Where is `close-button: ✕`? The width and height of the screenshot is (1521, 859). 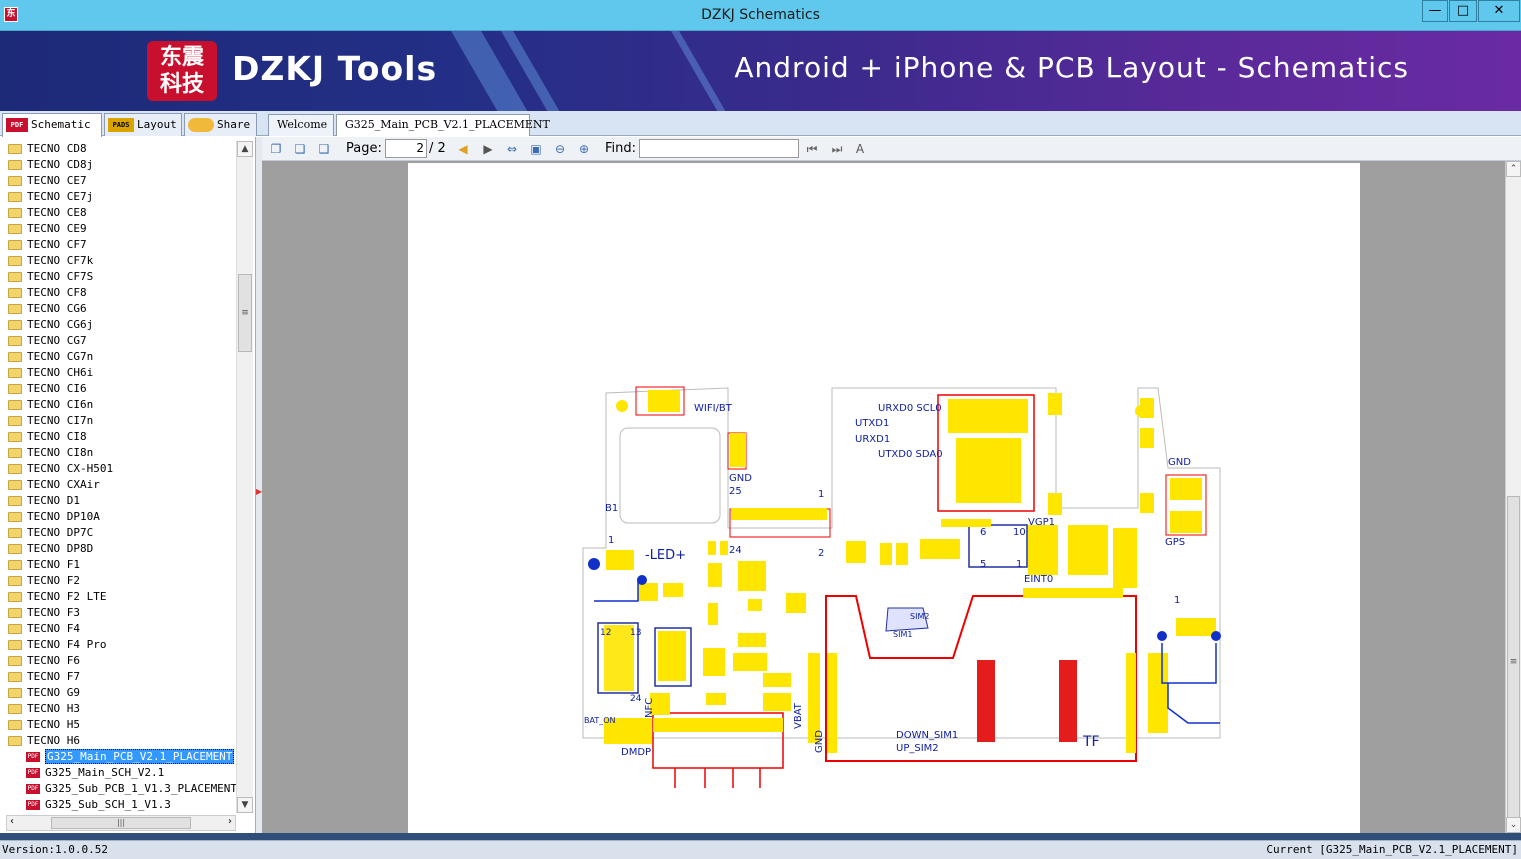 close-button: ✕ is located at coordinates (1499, 11).